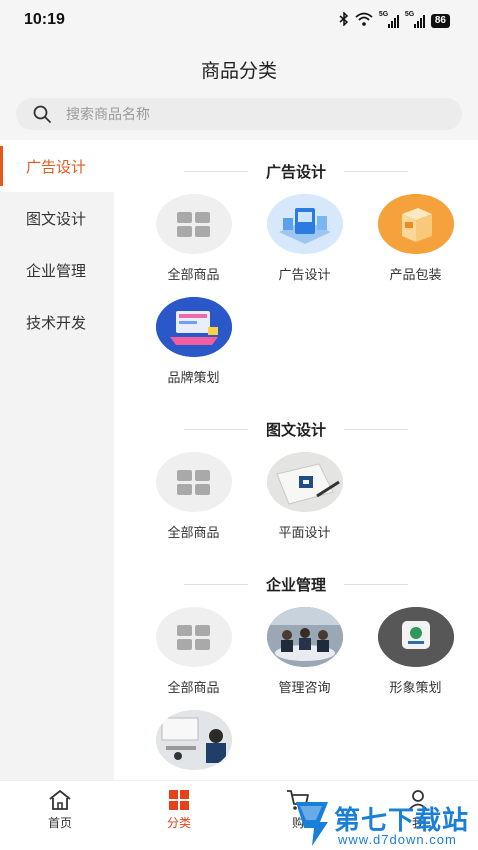 This screenshot has width=478, height=850. I want to click on sidebar-item-graphic-design: 图文设计, so click(57, 218).